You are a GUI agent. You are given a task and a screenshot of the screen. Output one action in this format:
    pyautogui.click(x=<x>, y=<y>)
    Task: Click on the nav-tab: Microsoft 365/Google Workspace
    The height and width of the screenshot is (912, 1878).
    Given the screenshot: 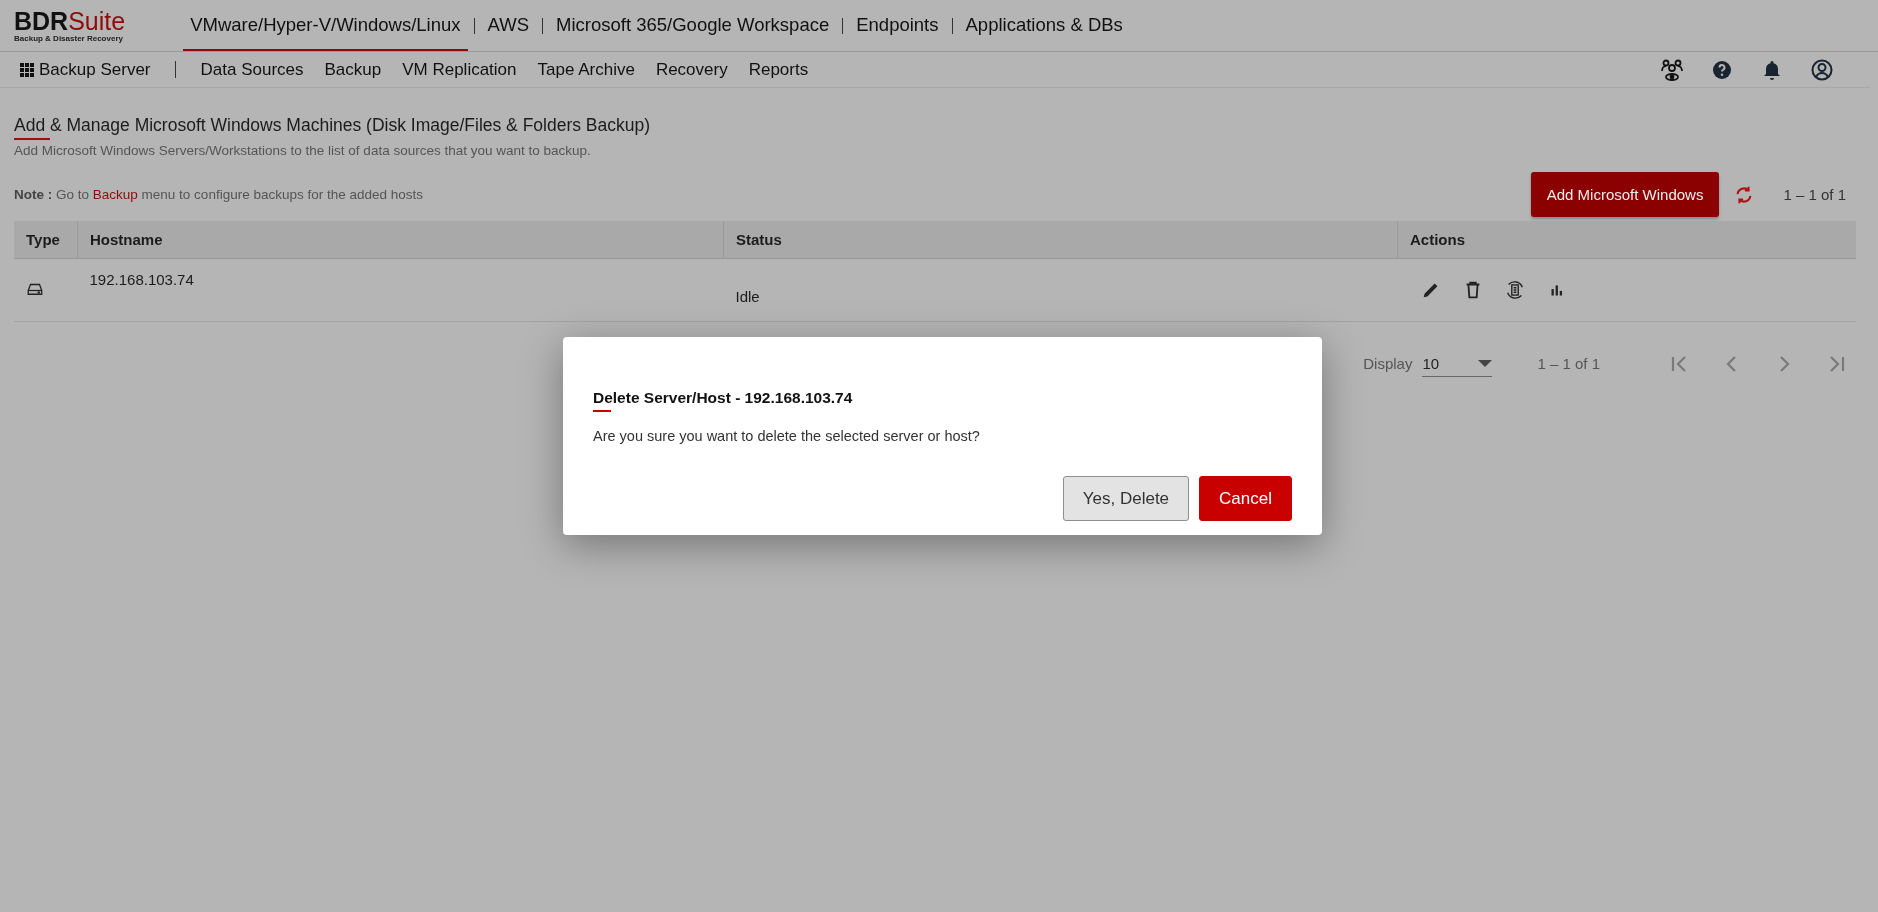 What is the action you would take?
    pyautogui.click(x=693, y=25)
    